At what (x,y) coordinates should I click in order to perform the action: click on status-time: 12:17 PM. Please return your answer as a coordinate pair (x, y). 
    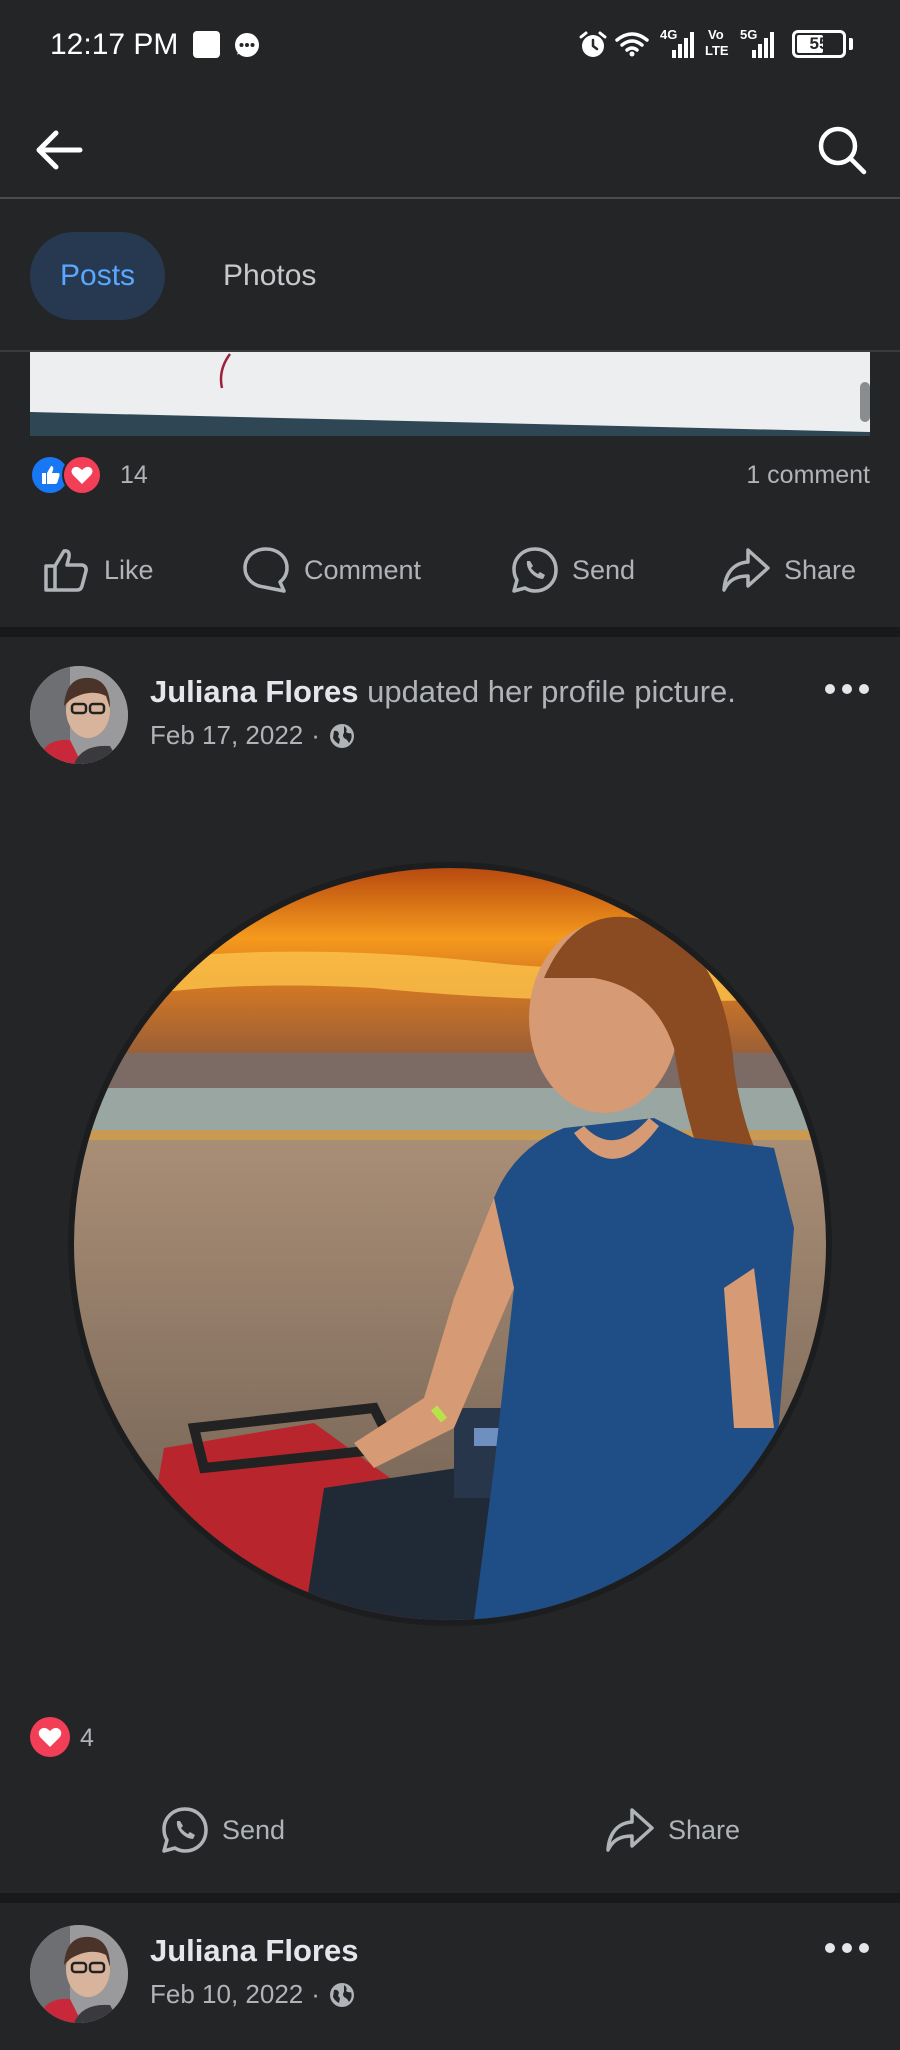
    Looking at the image, I should click on (114, 44).